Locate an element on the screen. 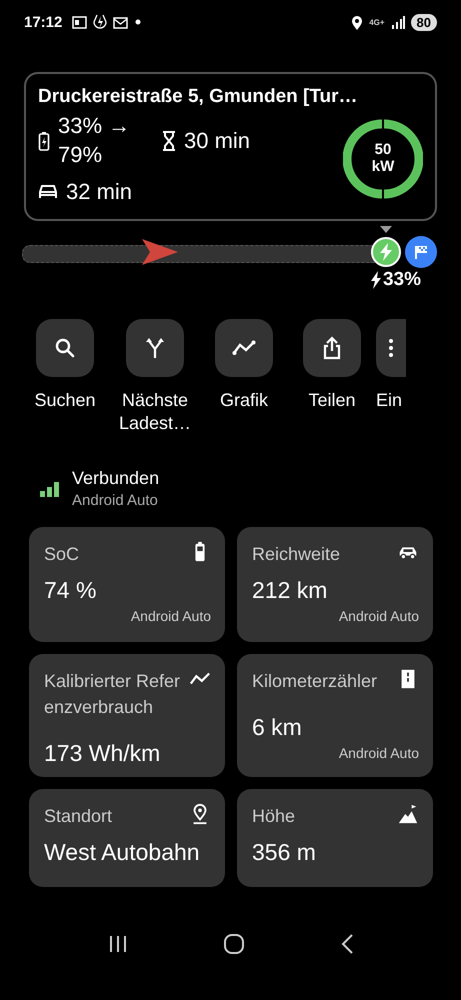  data-tile: SoC 74 % Android Auto is located at coordinates (127, 584).